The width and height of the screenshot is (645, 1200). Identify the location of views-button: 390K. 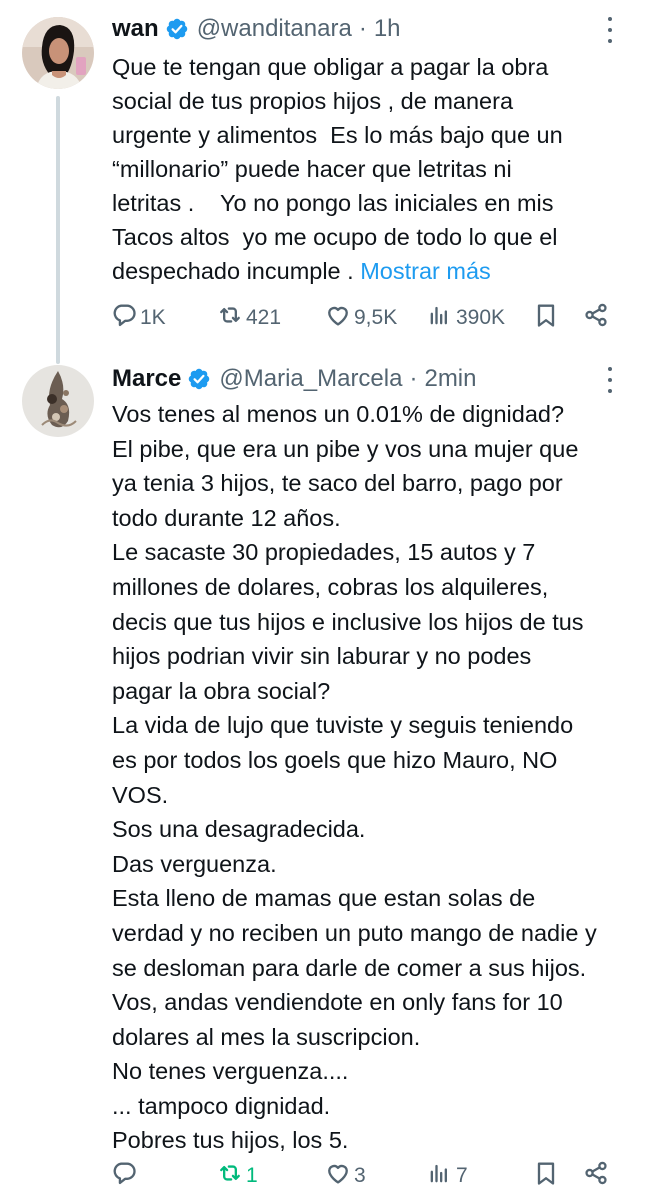
(465, 318).